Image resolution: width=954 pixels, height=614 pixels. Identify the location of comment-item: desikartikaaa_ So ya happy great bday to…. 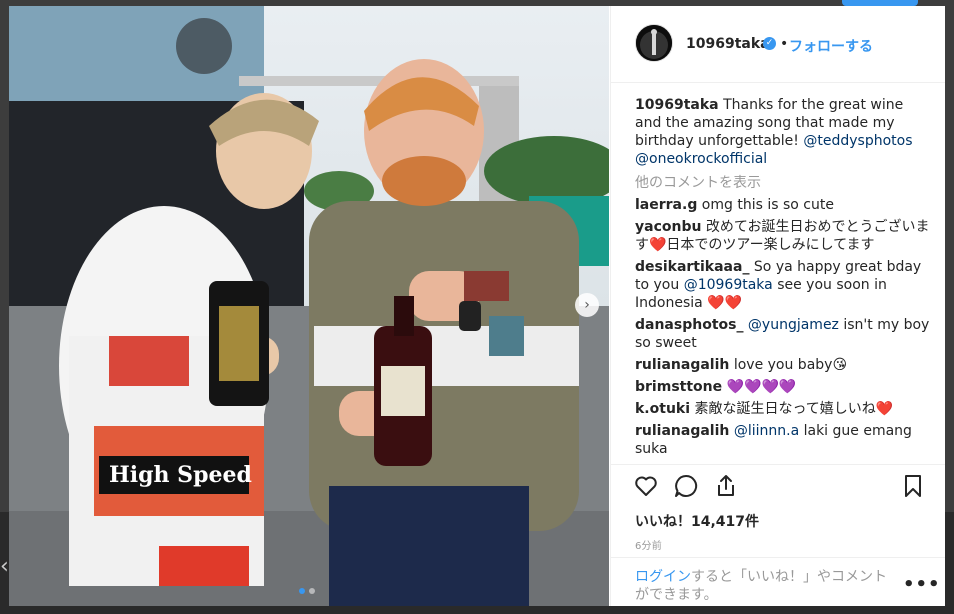
(783, 285).